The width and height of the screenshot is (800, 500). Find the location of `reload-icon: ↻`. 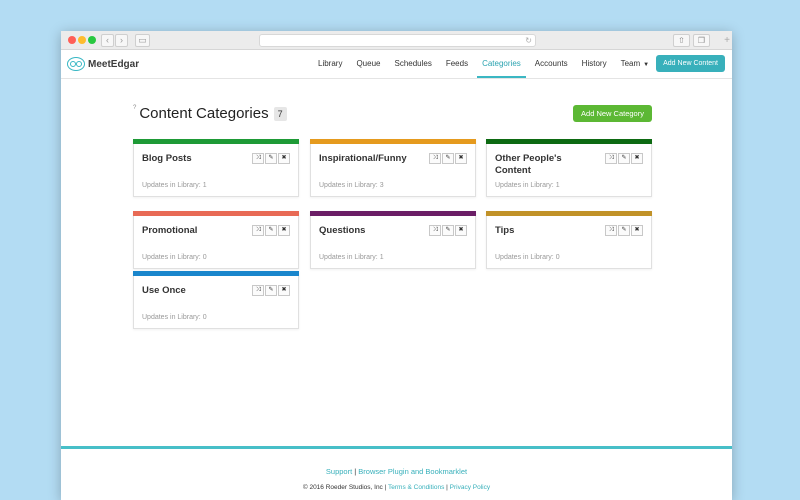

reload-icon: ↻ is located at coordinates (530, 40).